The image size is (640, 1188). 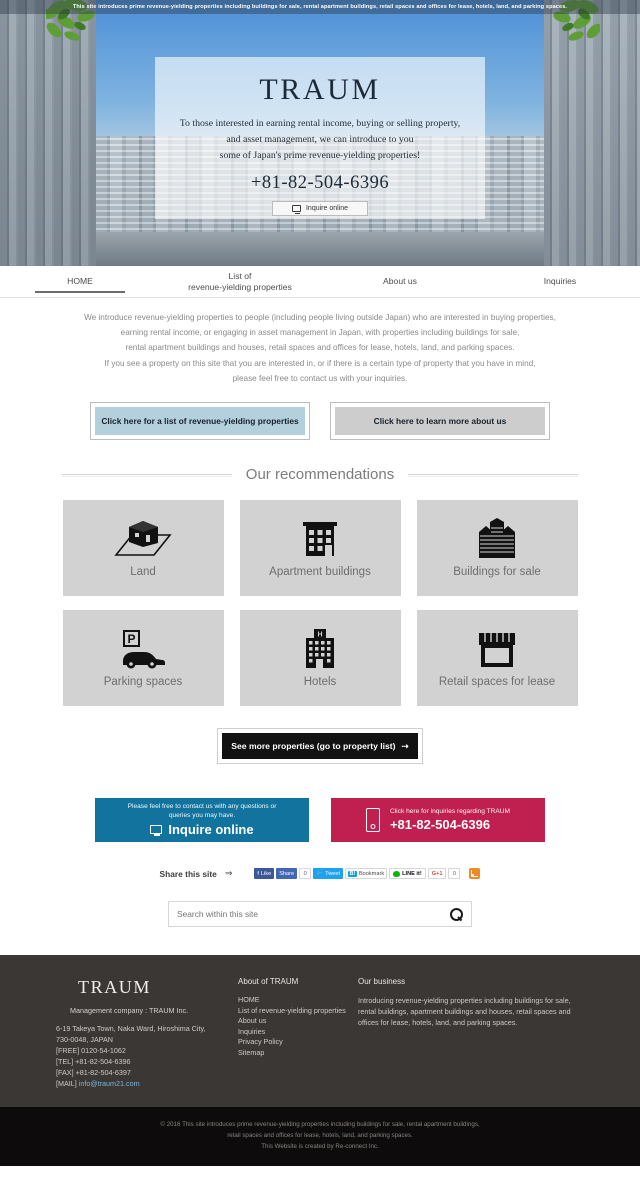 I want to click on nav-item-home-label: HOME, so click(x=80, y=281).